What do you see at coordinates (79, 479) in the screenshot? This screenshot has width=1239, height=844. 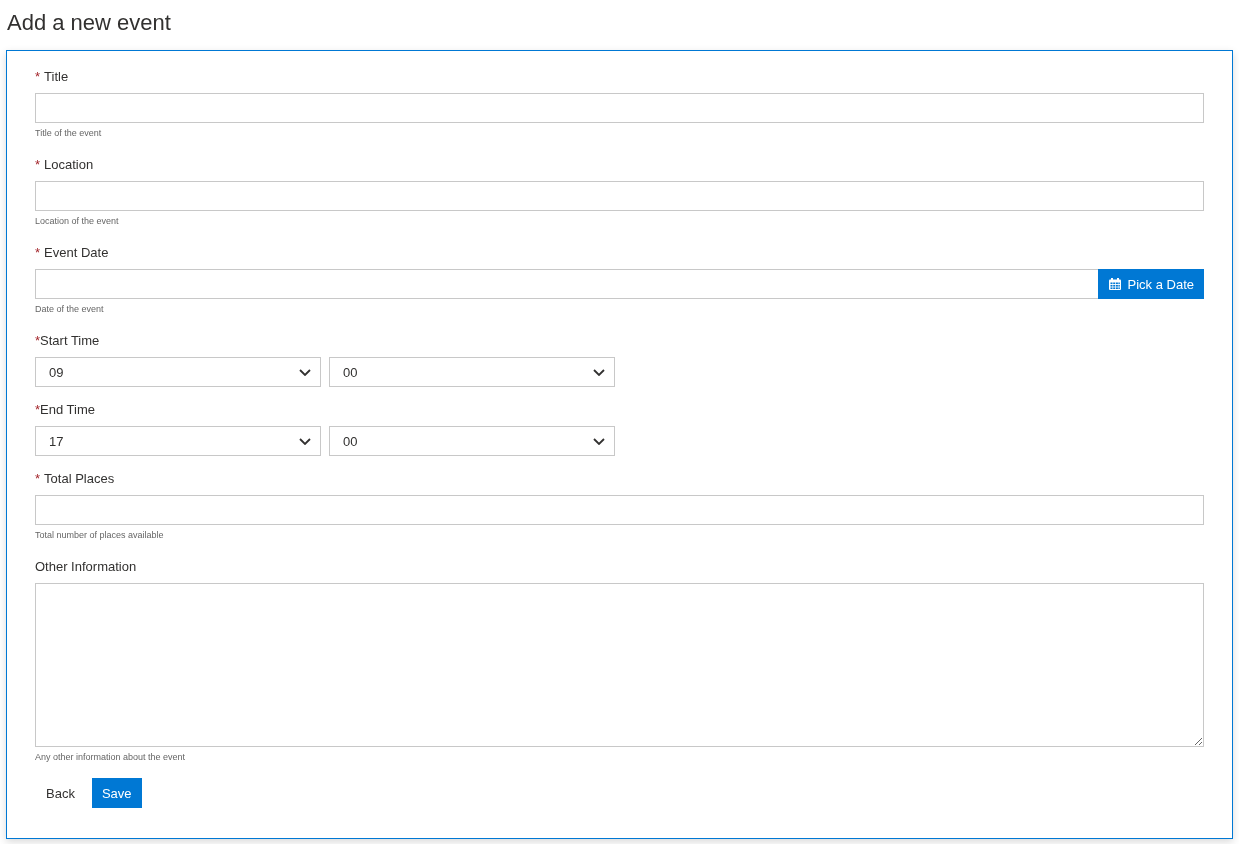 I see `field-label: Total Places` at bounding box center [79, 479].